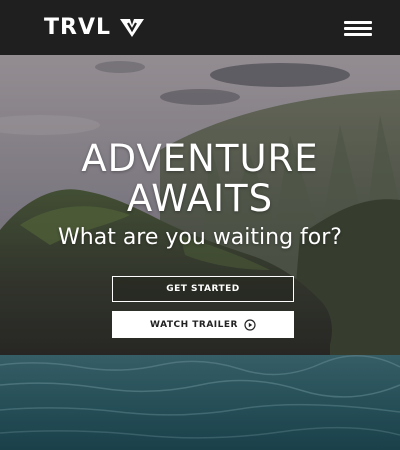 This screenshot has width=400, height=450. I want to click on watch-trailer-button: WATCH TRAILER, so click(203, 324).